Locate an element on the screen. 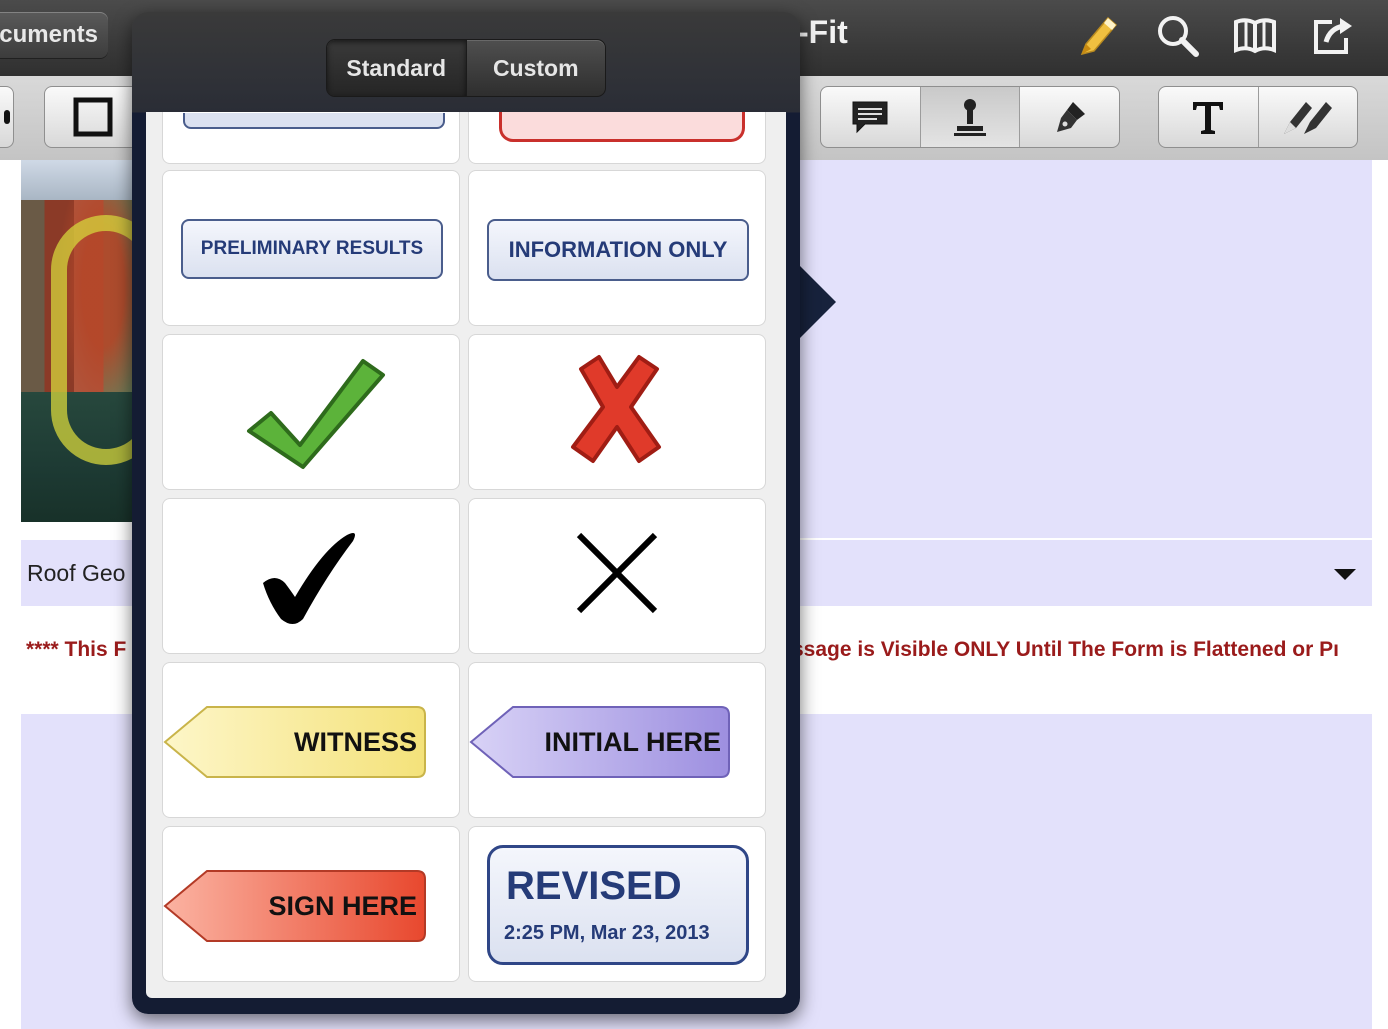 The height and width of the screenshot is (1029, 1388). search-icon is located at coordinates (1177, 35).